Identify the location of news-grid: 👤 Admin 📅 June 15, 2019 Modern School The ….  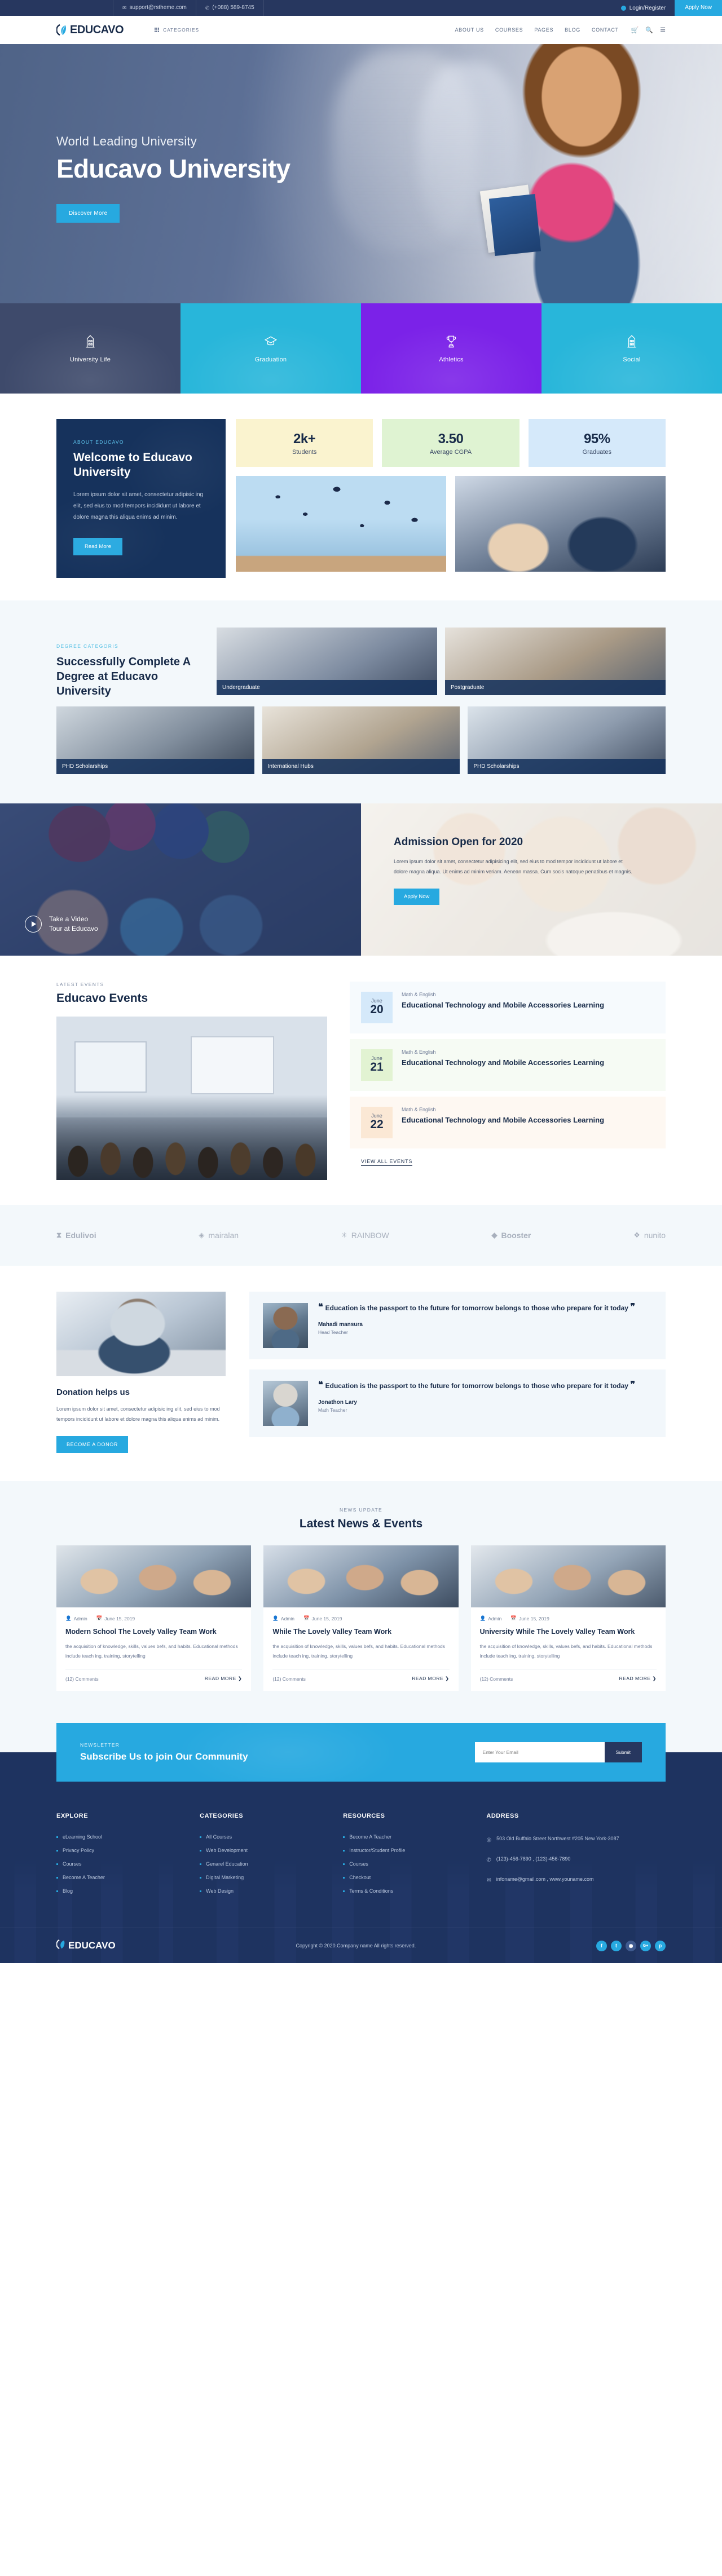
(361, 1618).